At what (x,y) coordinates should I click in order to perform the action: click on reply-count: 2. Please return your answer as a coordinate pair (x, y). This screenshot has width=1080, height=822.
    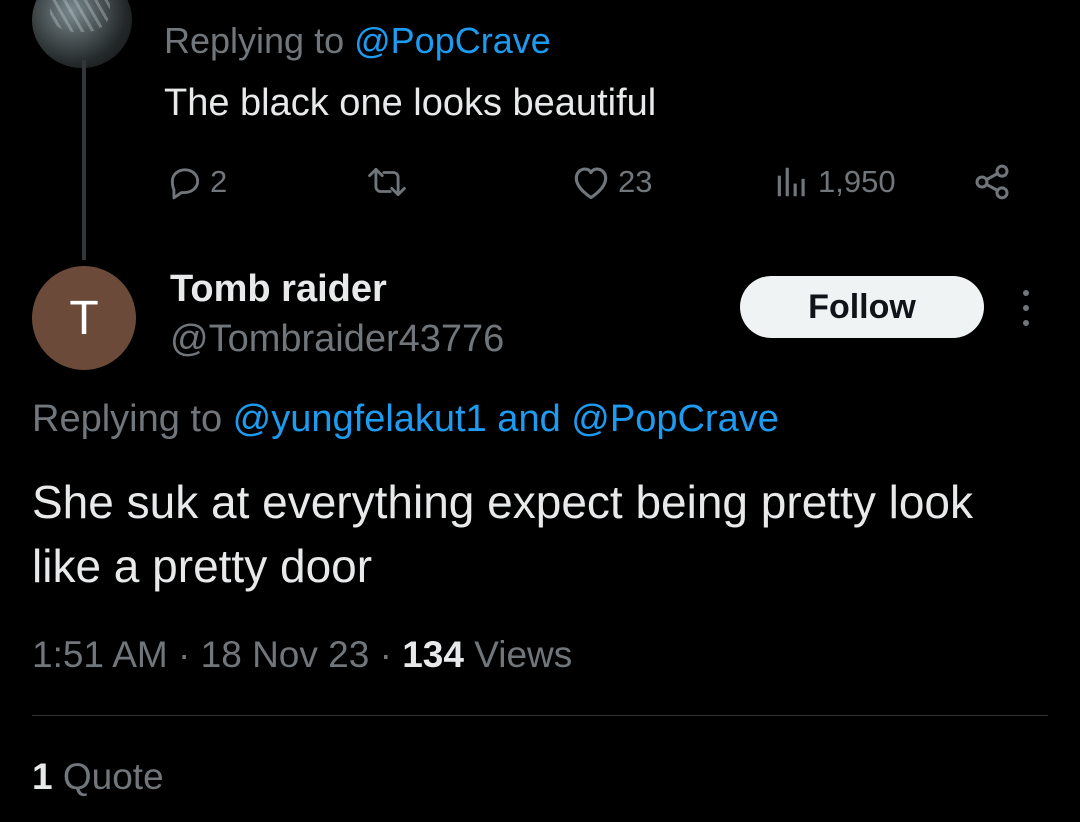
    Looking at the image, I should click on (219, 181).